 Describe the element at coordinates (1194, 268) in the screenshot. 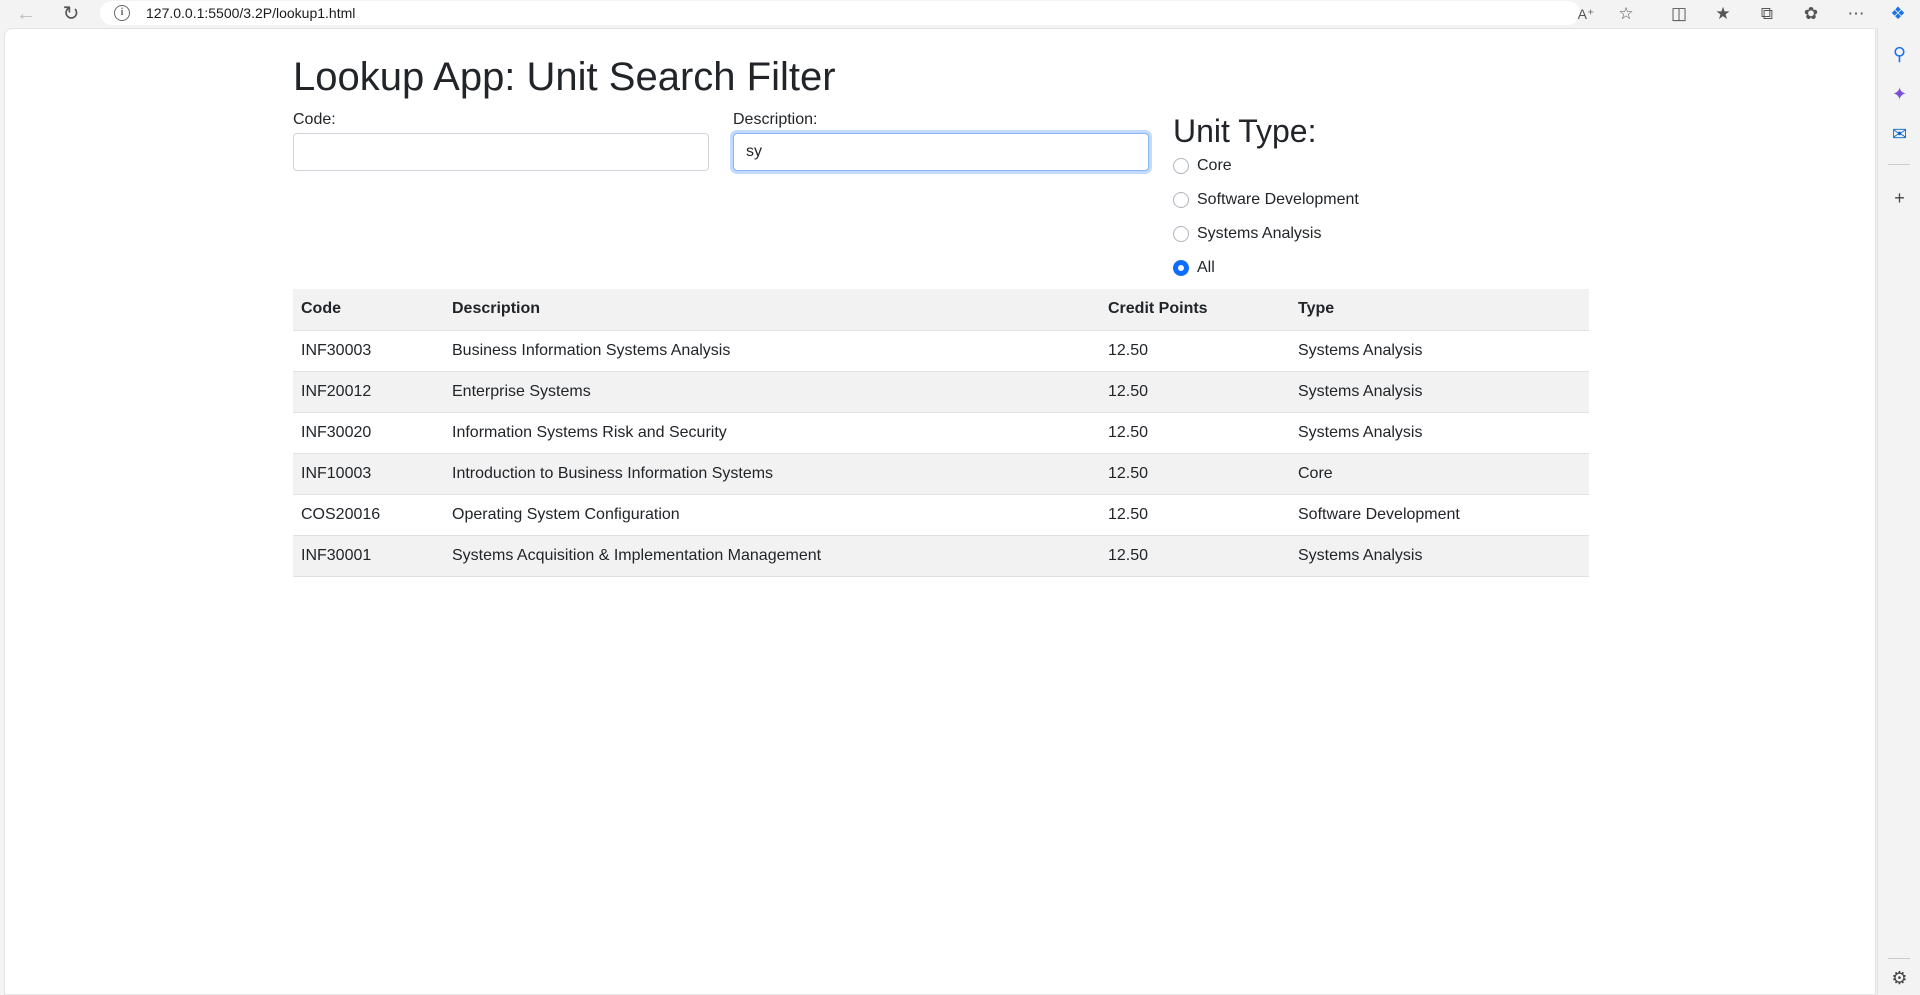

I see `radio-all: All` at that location.